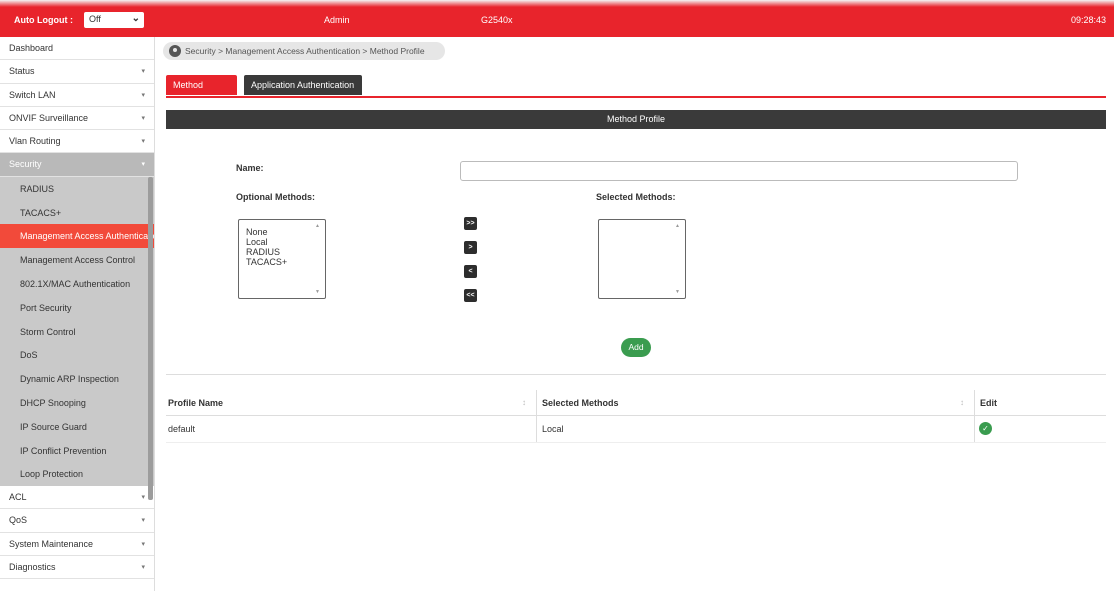  I want to click on sidebar-item-qos: QoS ▾, so click(77, 521).